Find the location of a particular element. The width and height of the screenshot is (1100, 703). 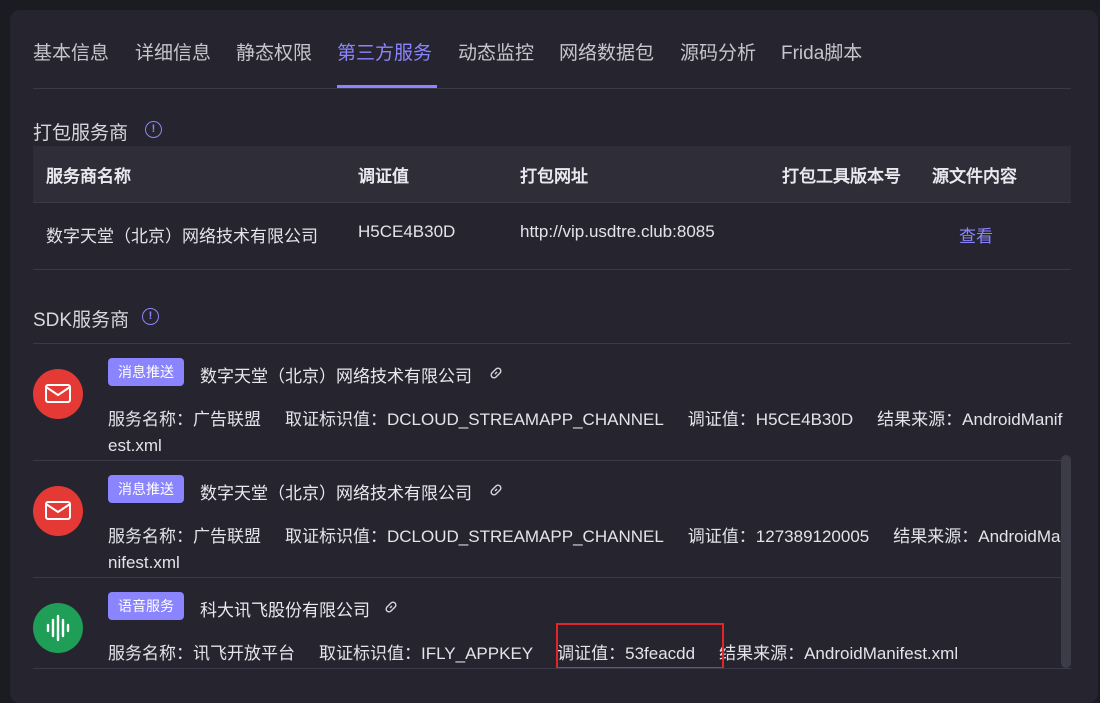

sdk-section-title: SDK服务商 is located at coordinates (81, 320).